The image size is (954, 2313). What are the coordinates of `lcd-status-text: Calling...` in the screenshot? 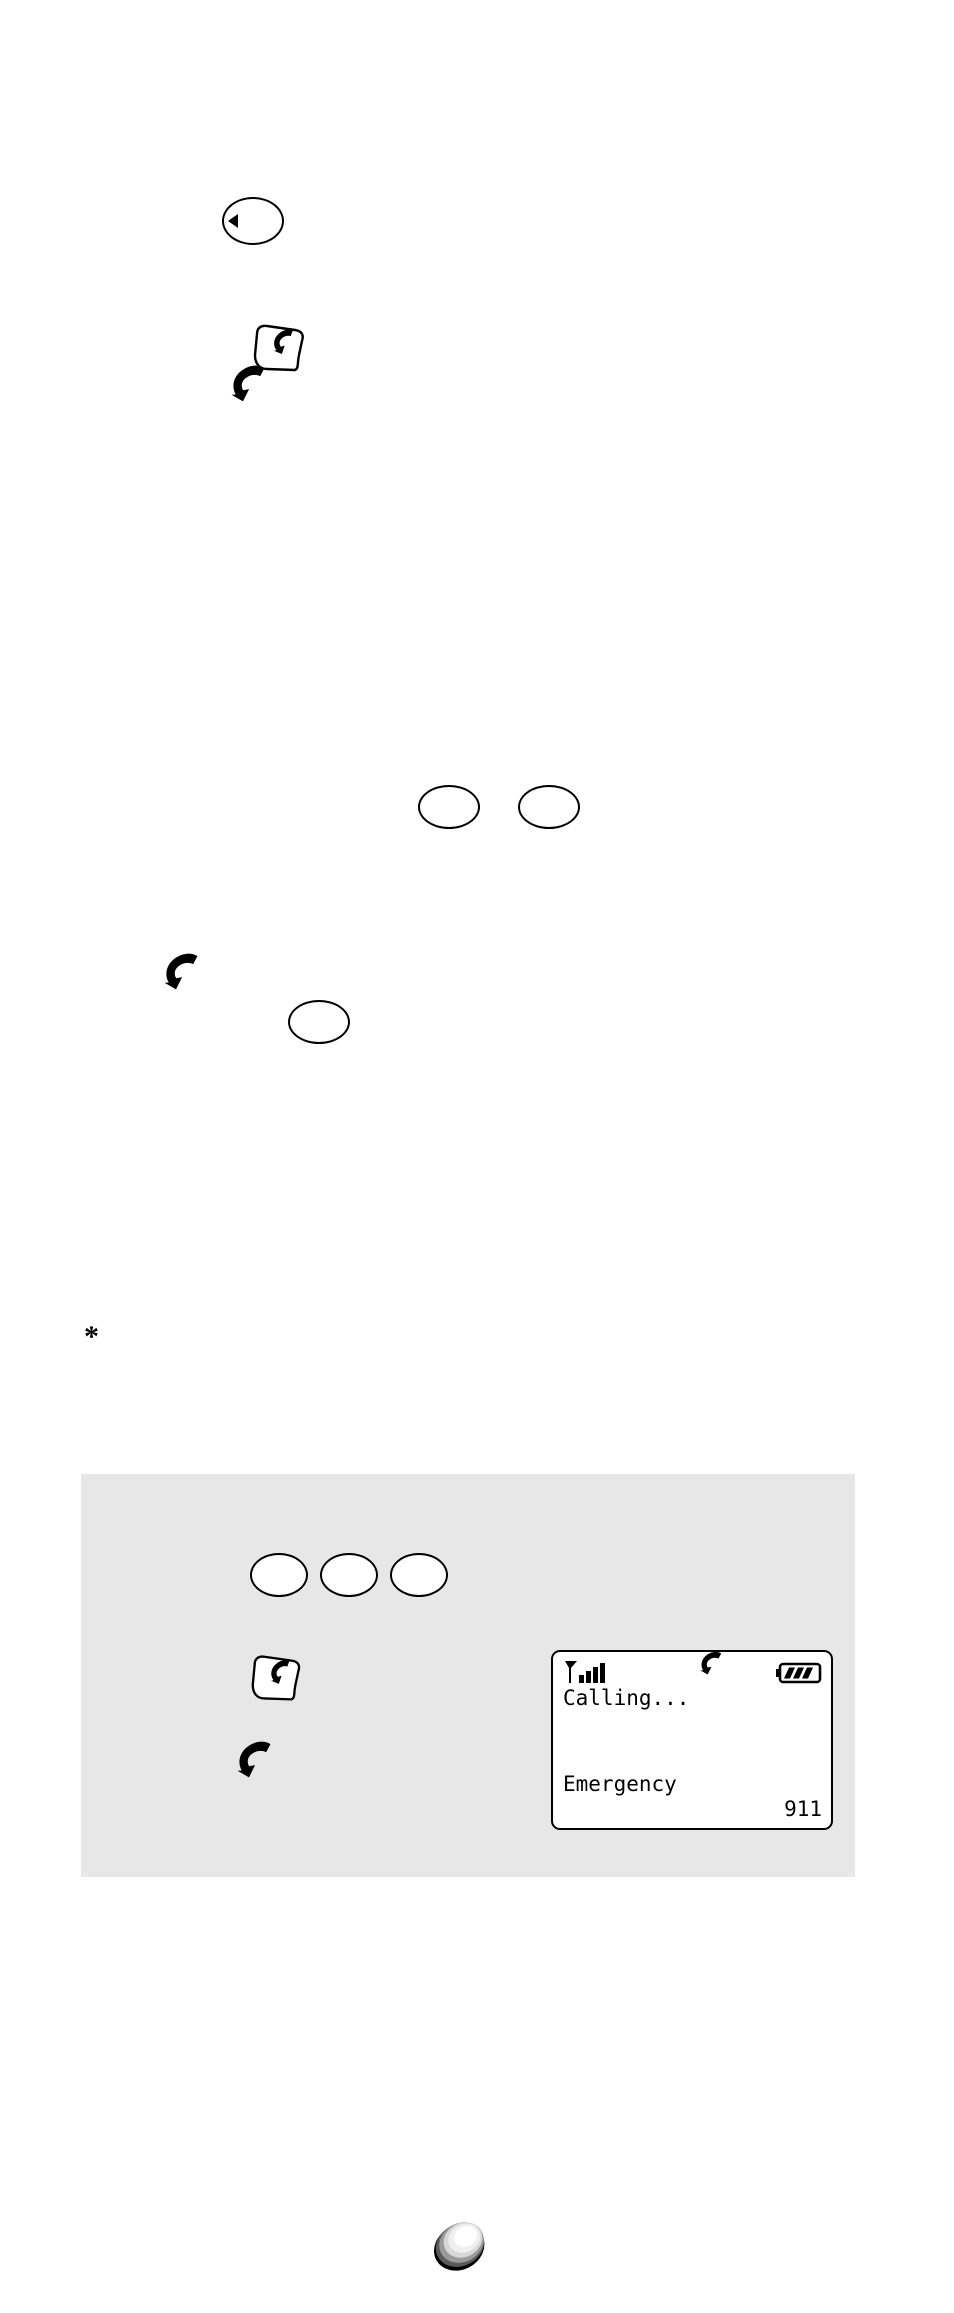 It's located at (626, 1698).